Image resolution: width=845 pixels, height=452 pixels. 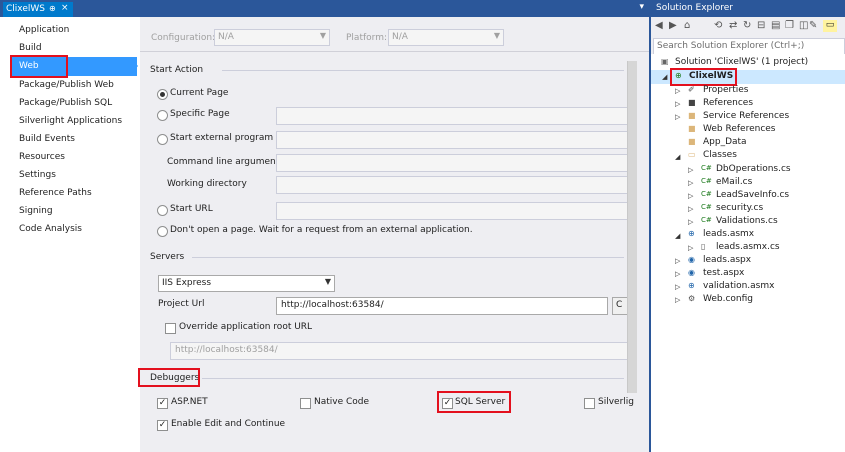 I want to click on tree-node-email: eMail.cs, so click(x=734, y=182).